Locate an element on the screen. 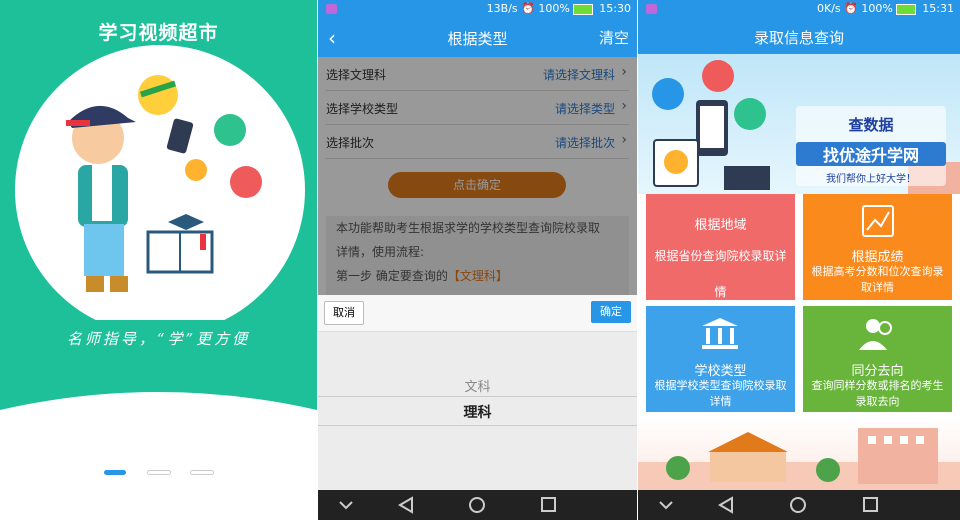 The image size is (960, 520). status-time: 15:30 is located at coordinates (615, 8).